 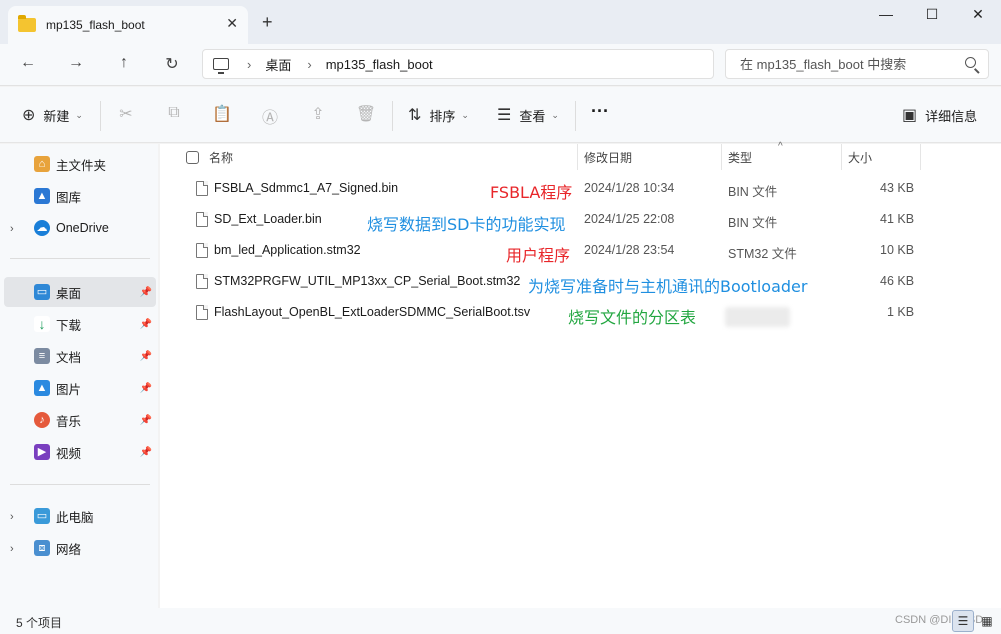 I want to click on breadcrumb-desktop: 桌面, so click(x=278, y=64).